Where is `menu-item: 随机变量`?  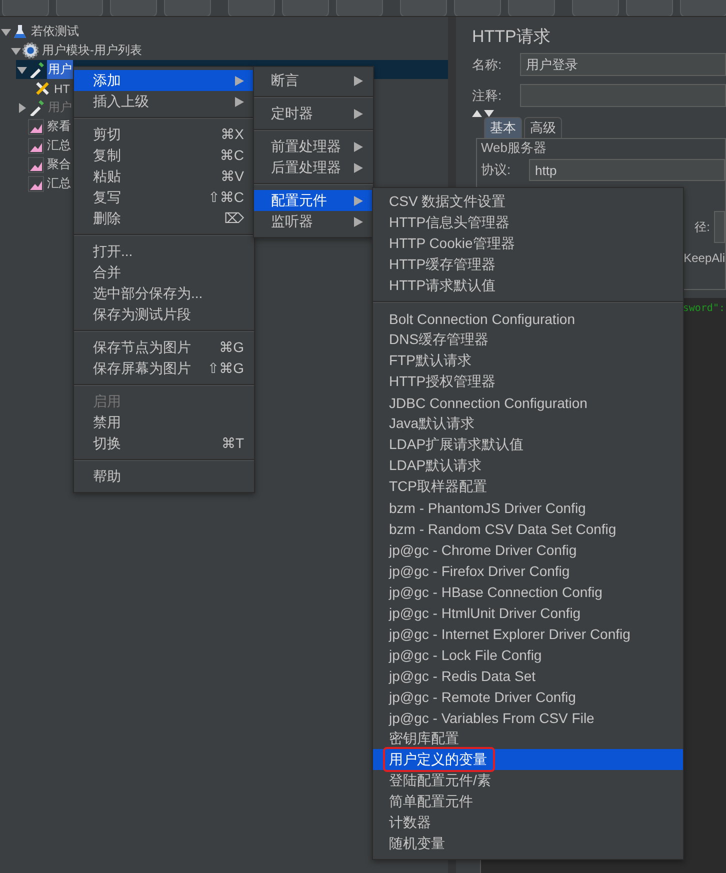 menu-item: 随机变量 is located at coordinates (528, 843).